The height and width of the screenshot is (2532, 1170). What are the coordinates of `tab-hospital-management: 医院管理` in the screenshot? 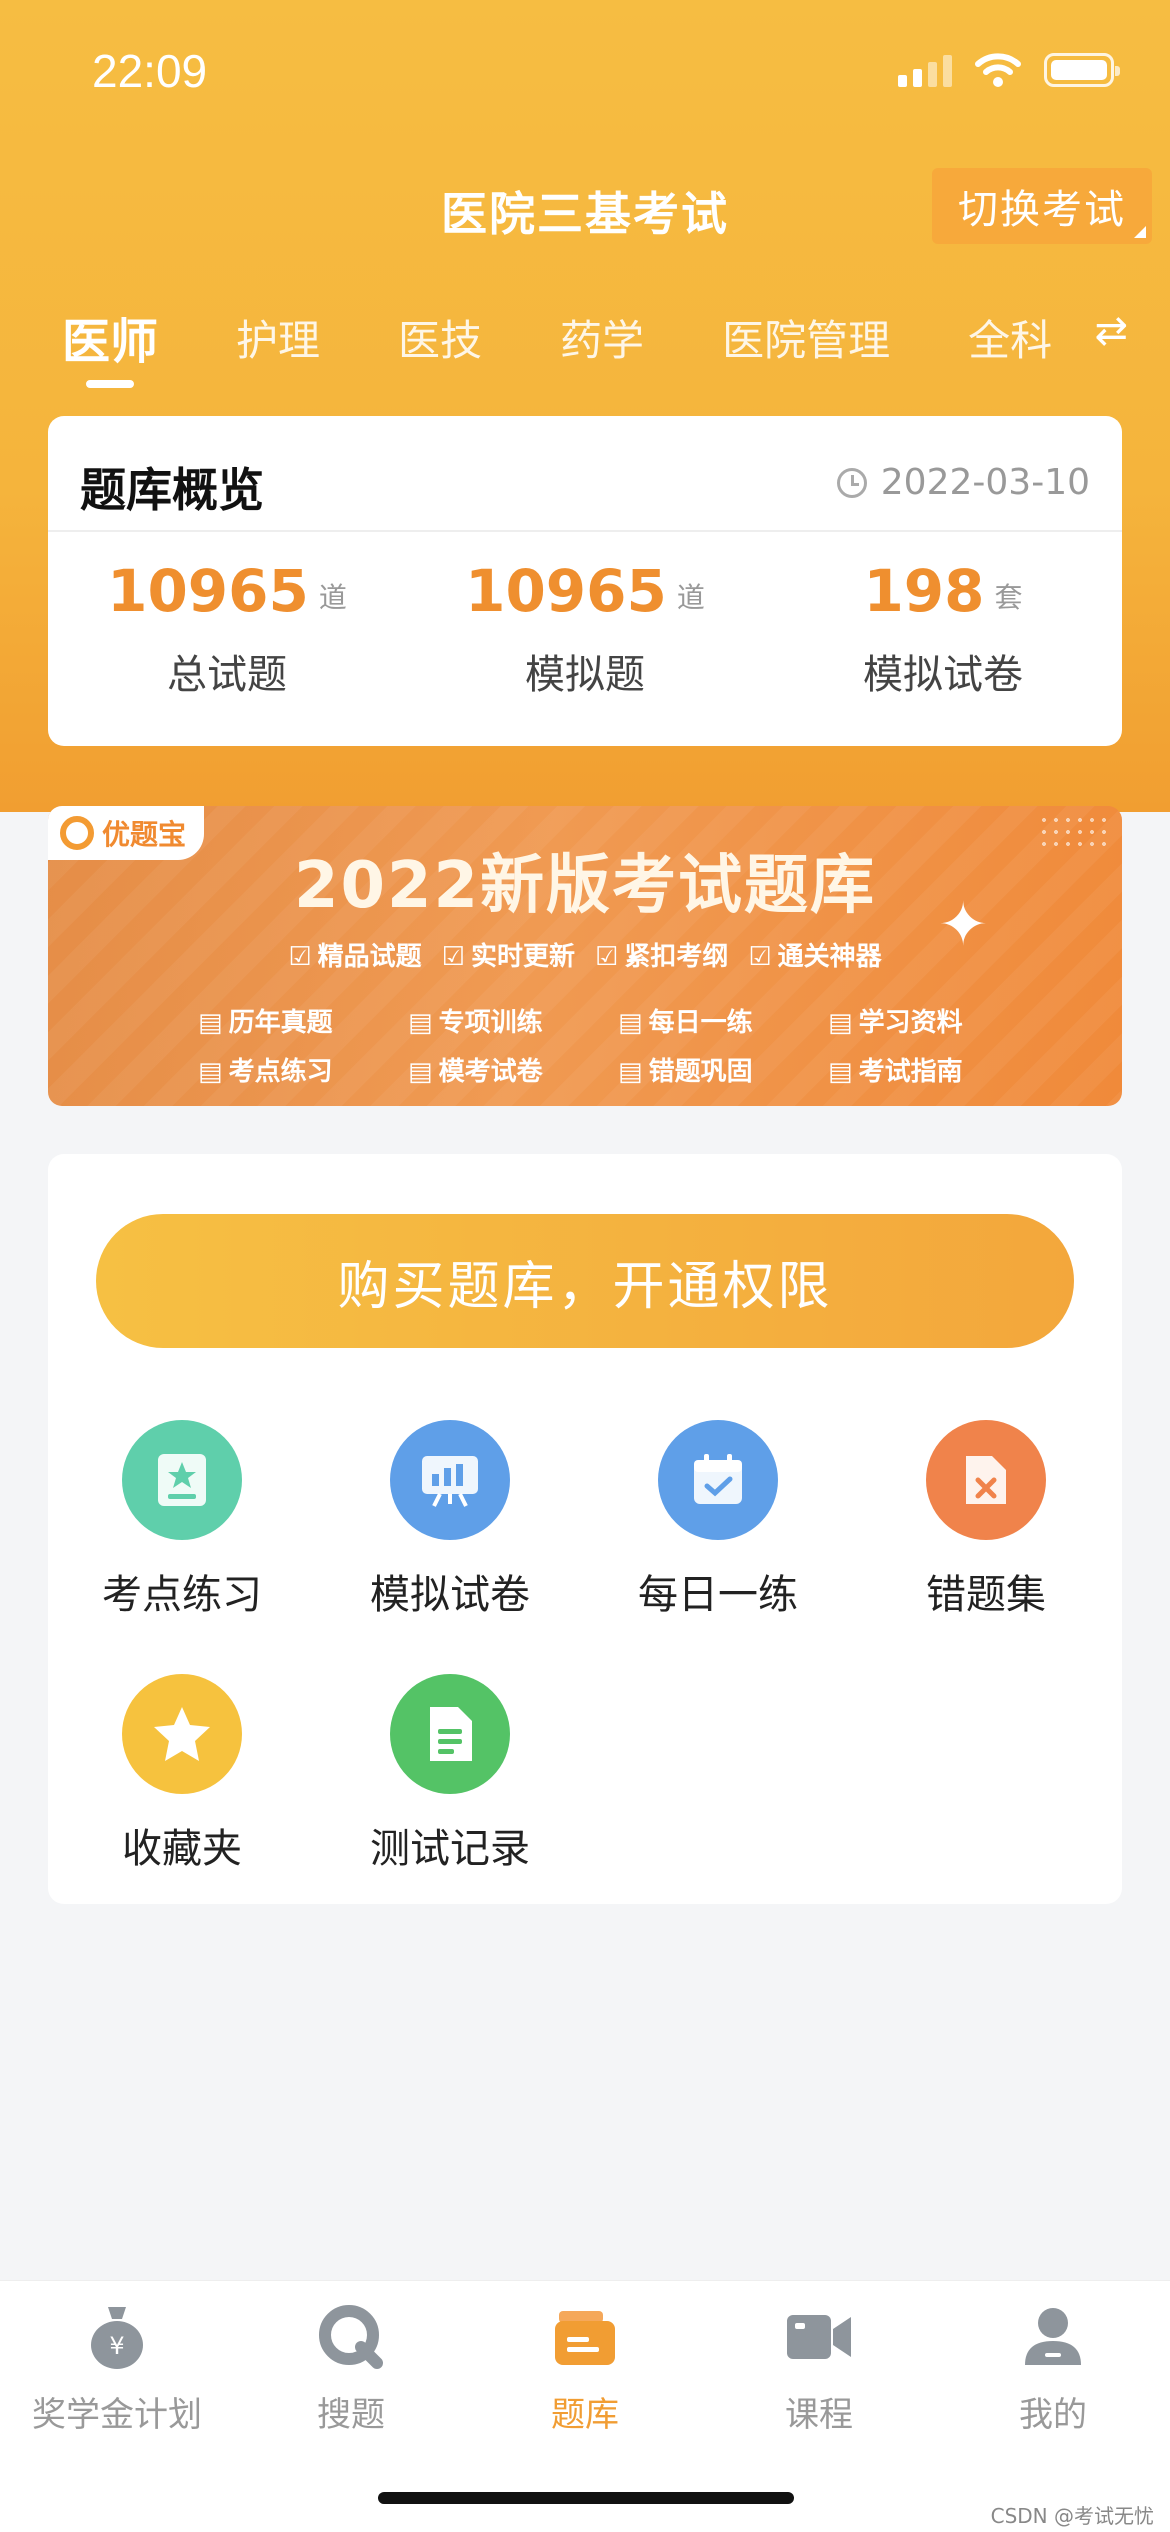 It's located at (806, 337).